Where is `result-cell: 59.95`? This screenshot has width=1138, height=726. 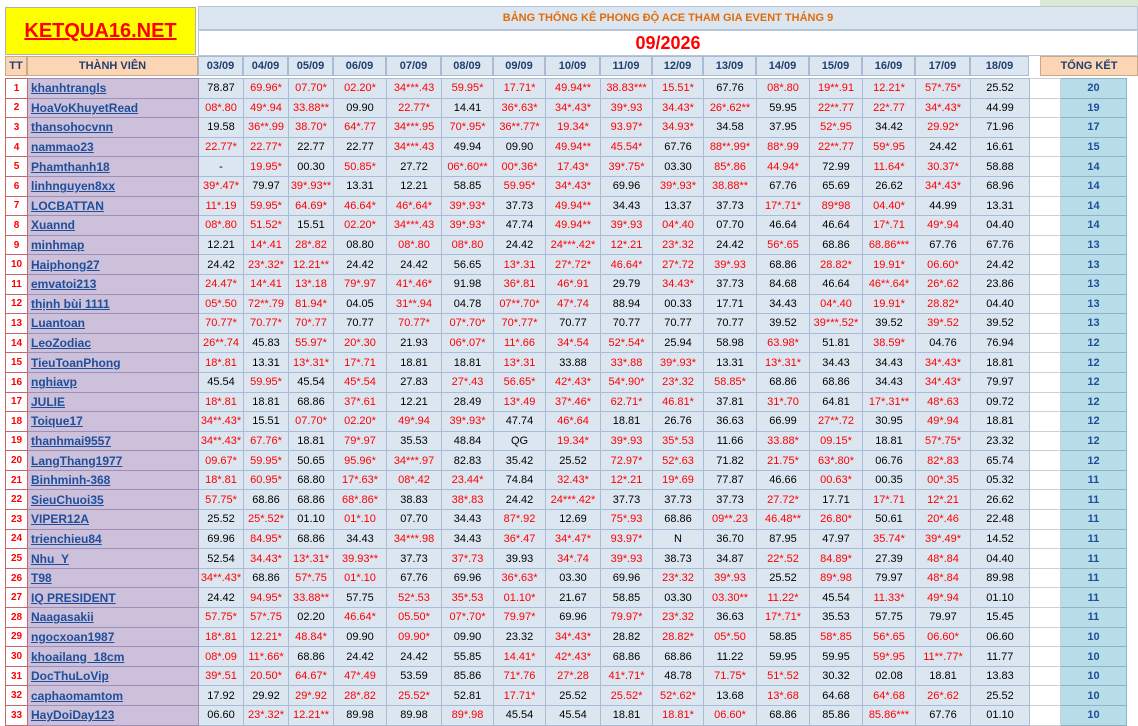 result-cell: 59.95 is located at coordinates (783, 656).